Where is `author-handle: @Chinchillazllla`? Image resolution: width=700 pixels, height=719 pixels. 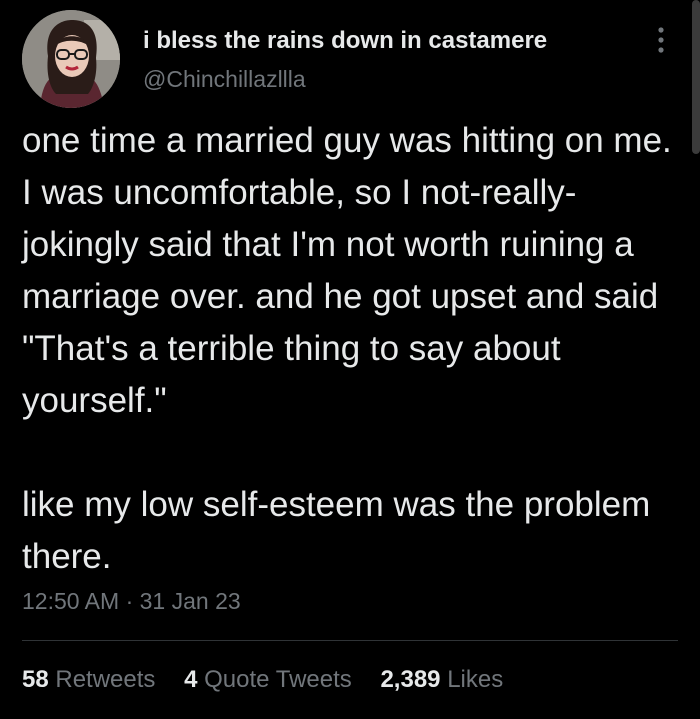 author-handle: @Chinchillazllla is located at coordinates (224, 79).